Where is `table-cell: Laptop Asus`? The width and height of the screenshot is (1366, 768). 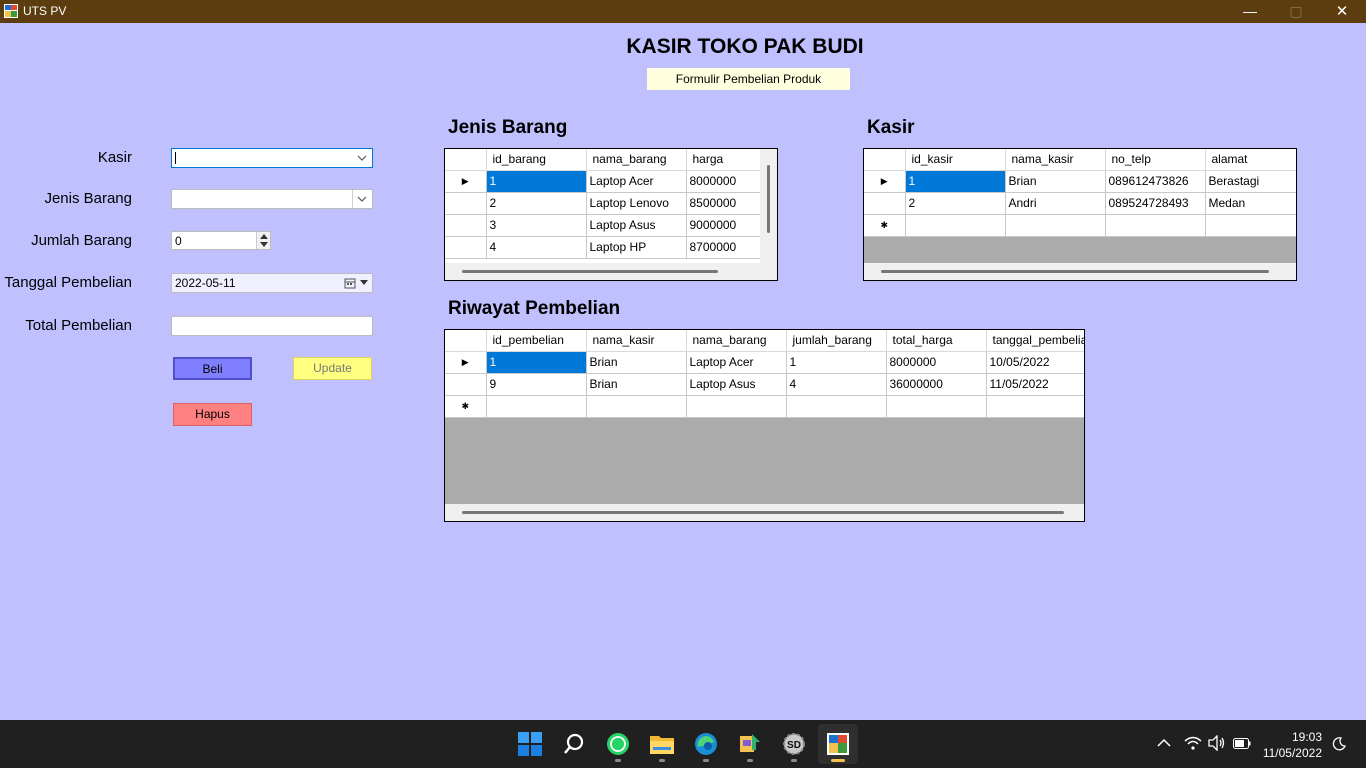
table-cell: Laptop Asus is located at coordinates (736, 384).